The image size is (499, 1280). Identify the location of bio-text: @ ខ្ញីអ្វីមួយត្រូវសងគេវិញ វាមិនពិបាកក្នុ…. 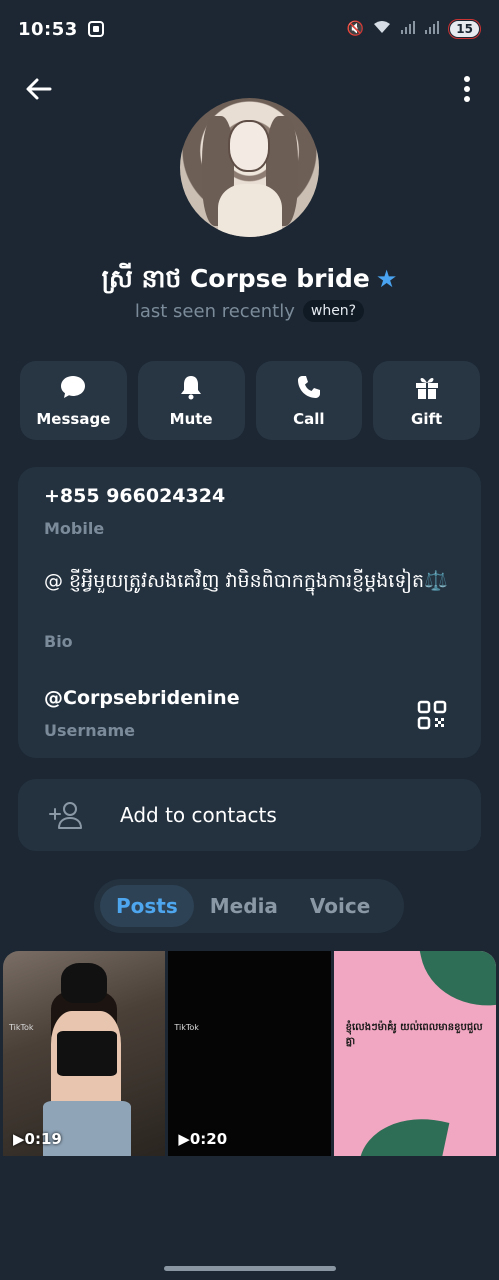
(246, 581).